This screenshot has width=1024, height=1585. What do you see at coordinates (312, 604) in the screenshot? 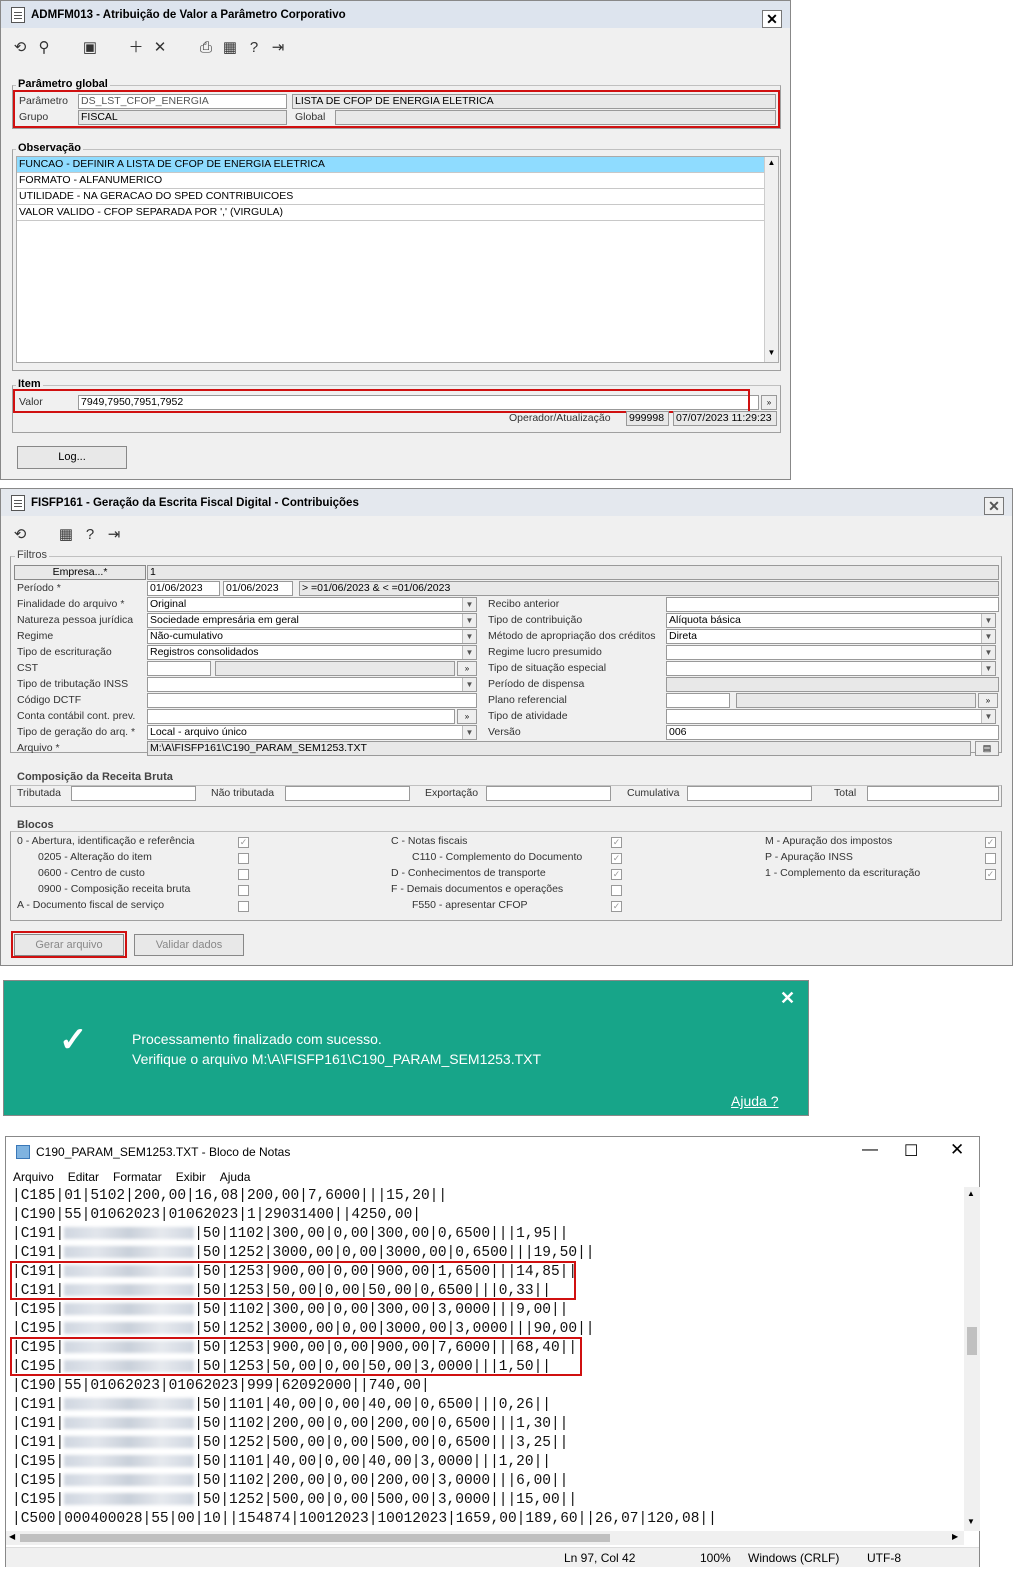
I see `finalidade-select: Original ▼` at bounding box center [312, 604].